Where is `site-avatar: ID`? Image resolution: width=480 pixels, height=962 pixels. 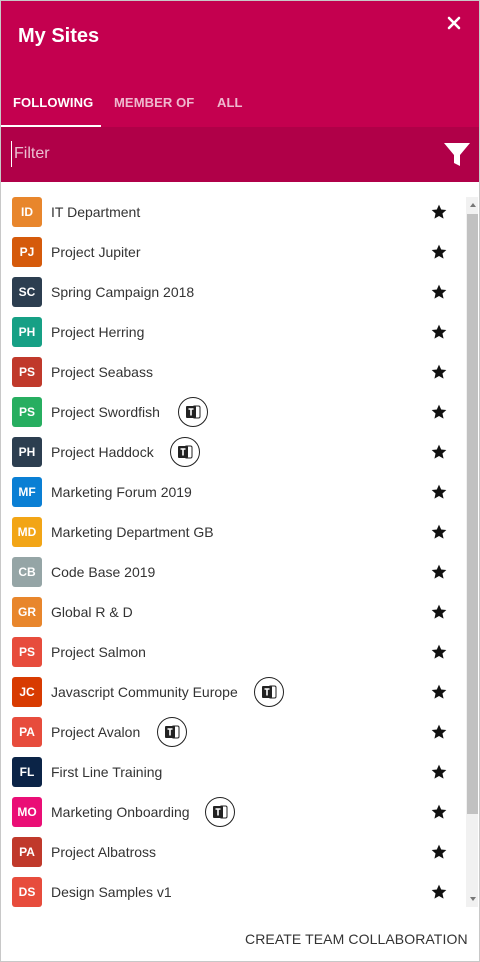
site-avatar: ID is located at coordinates (27, 212).